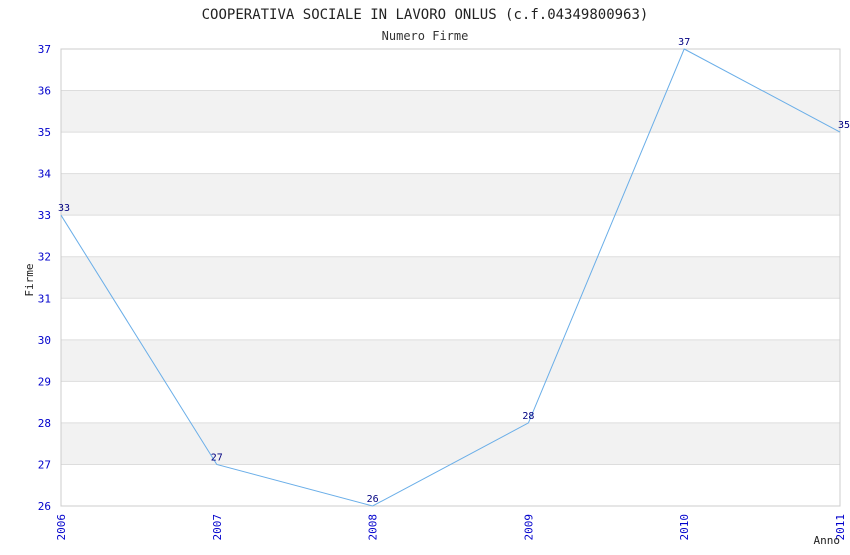 This screenshot has height=555, width=850. What do you see at coordinates (425, 36) in the screenshot?
I see `chart-subtitle: Numero Firme` at bounding box center [425, 36].